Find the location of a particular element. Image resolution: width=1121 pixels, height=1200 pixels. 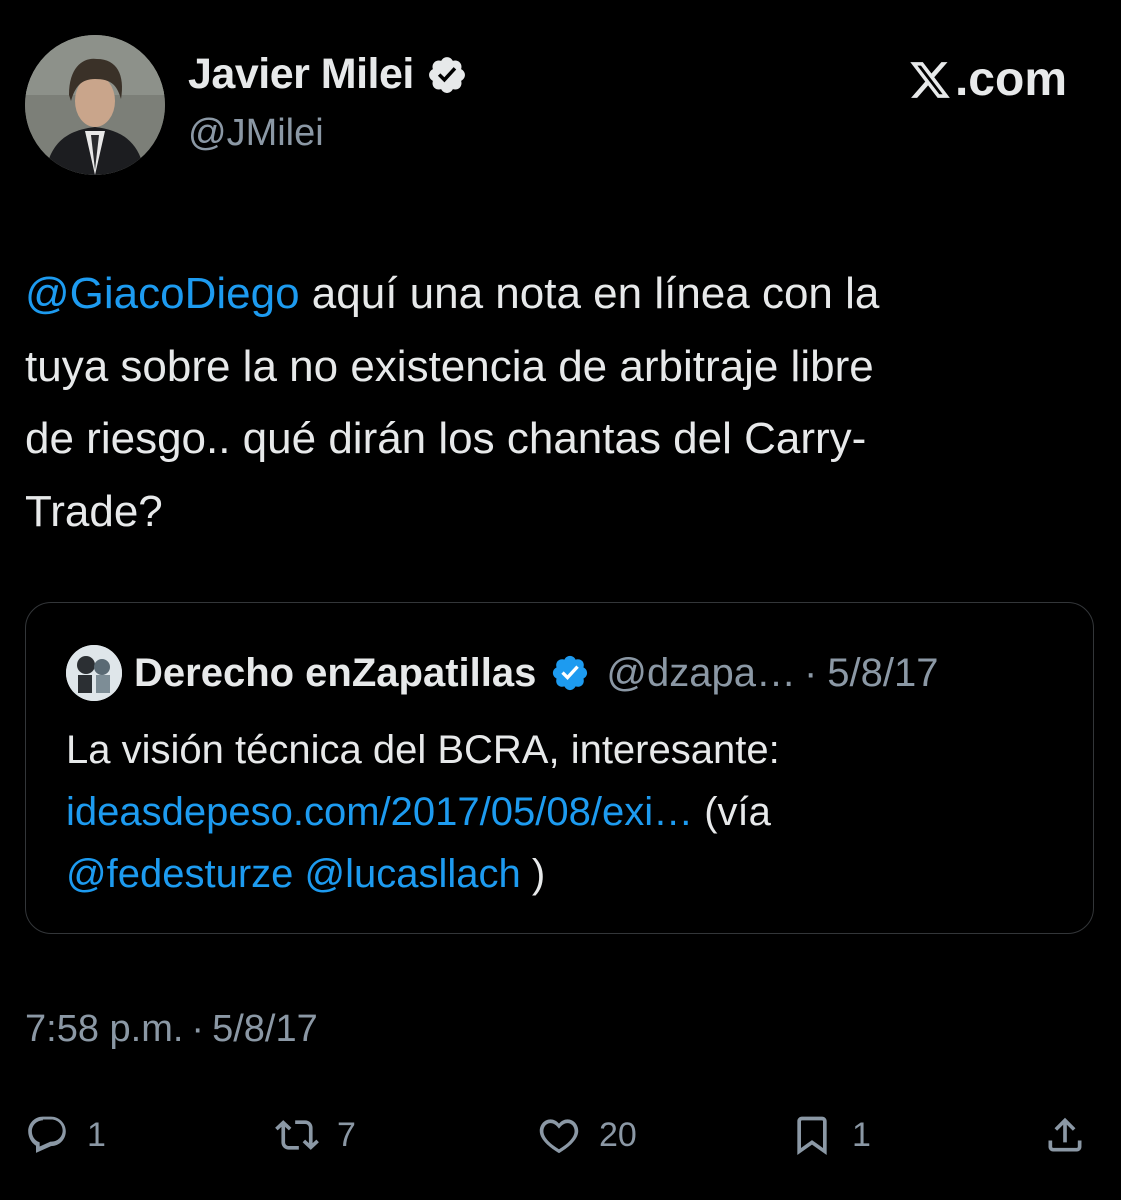

bookmark-count: 1 is located at coordinates (861, 1134).